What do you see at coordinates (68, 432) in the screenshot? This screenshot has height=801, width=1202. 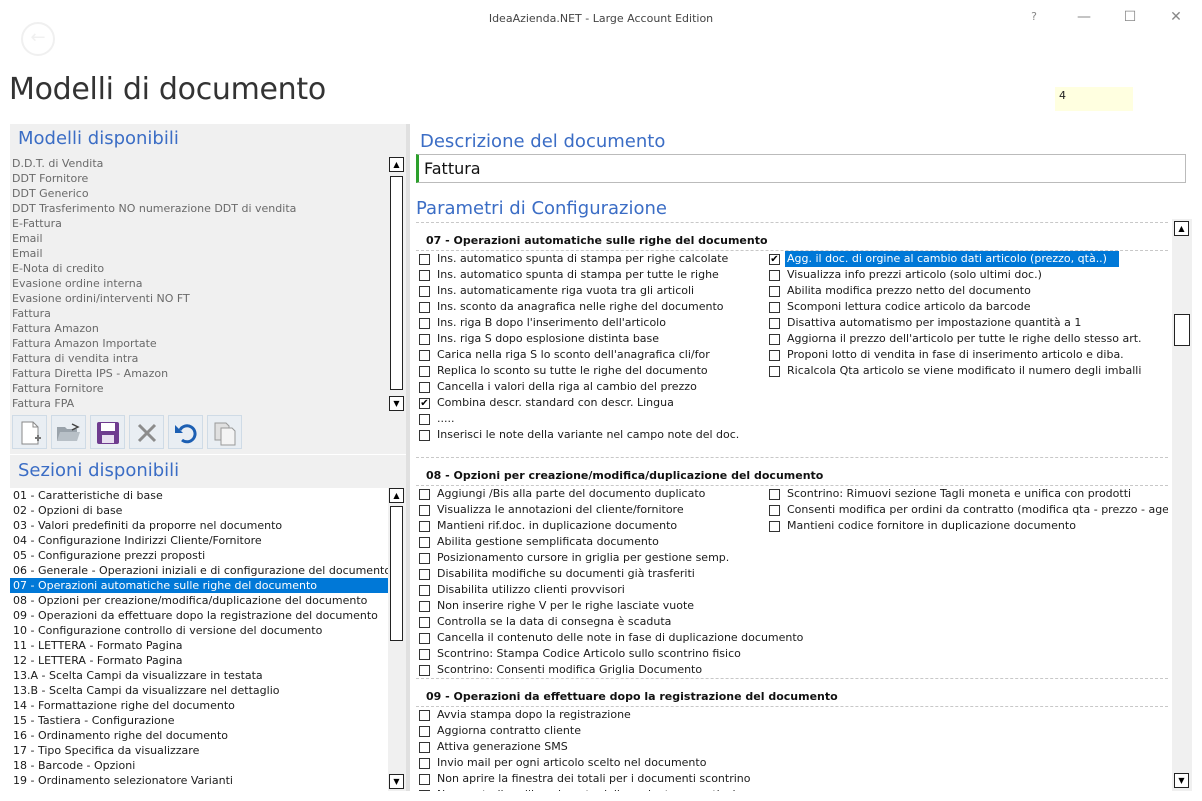 I see `open-button` at bounding box center [68, 432].